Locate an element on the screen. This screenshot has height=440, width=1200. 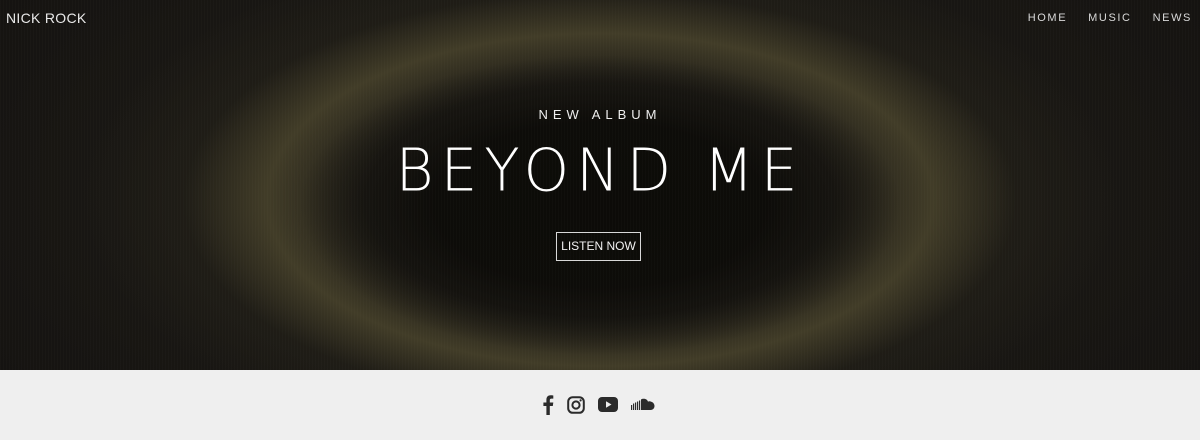
hero-title: BEYOND ME is located at coordinates (600, 170).